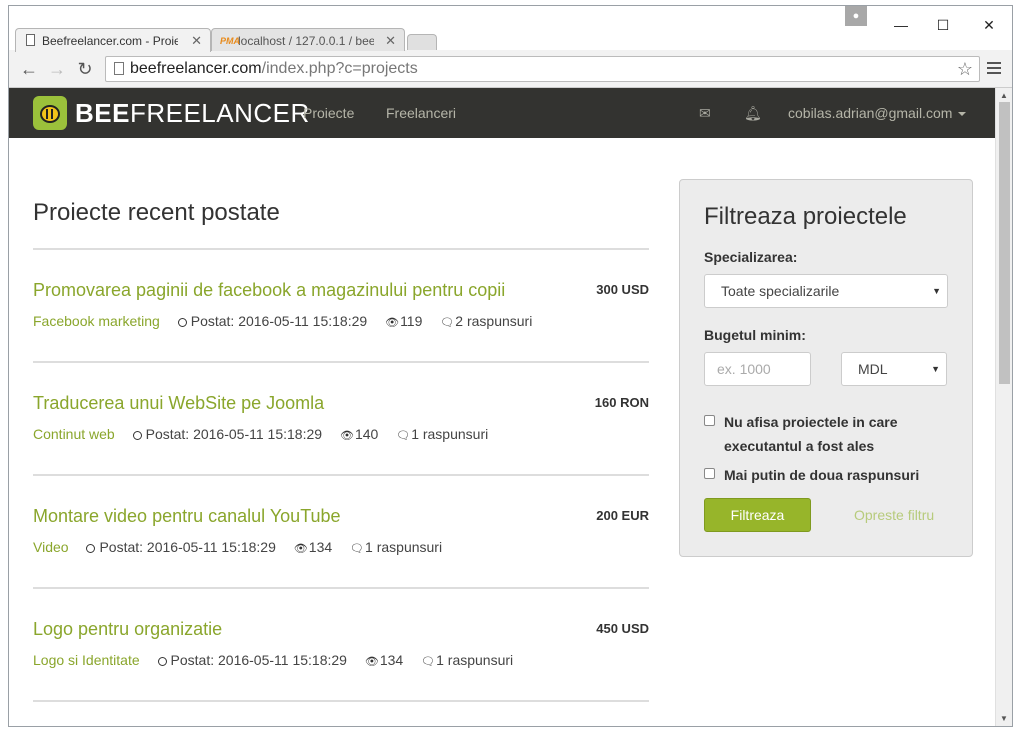  I want to click on project-budget: 450 USD, so click(622, 628).